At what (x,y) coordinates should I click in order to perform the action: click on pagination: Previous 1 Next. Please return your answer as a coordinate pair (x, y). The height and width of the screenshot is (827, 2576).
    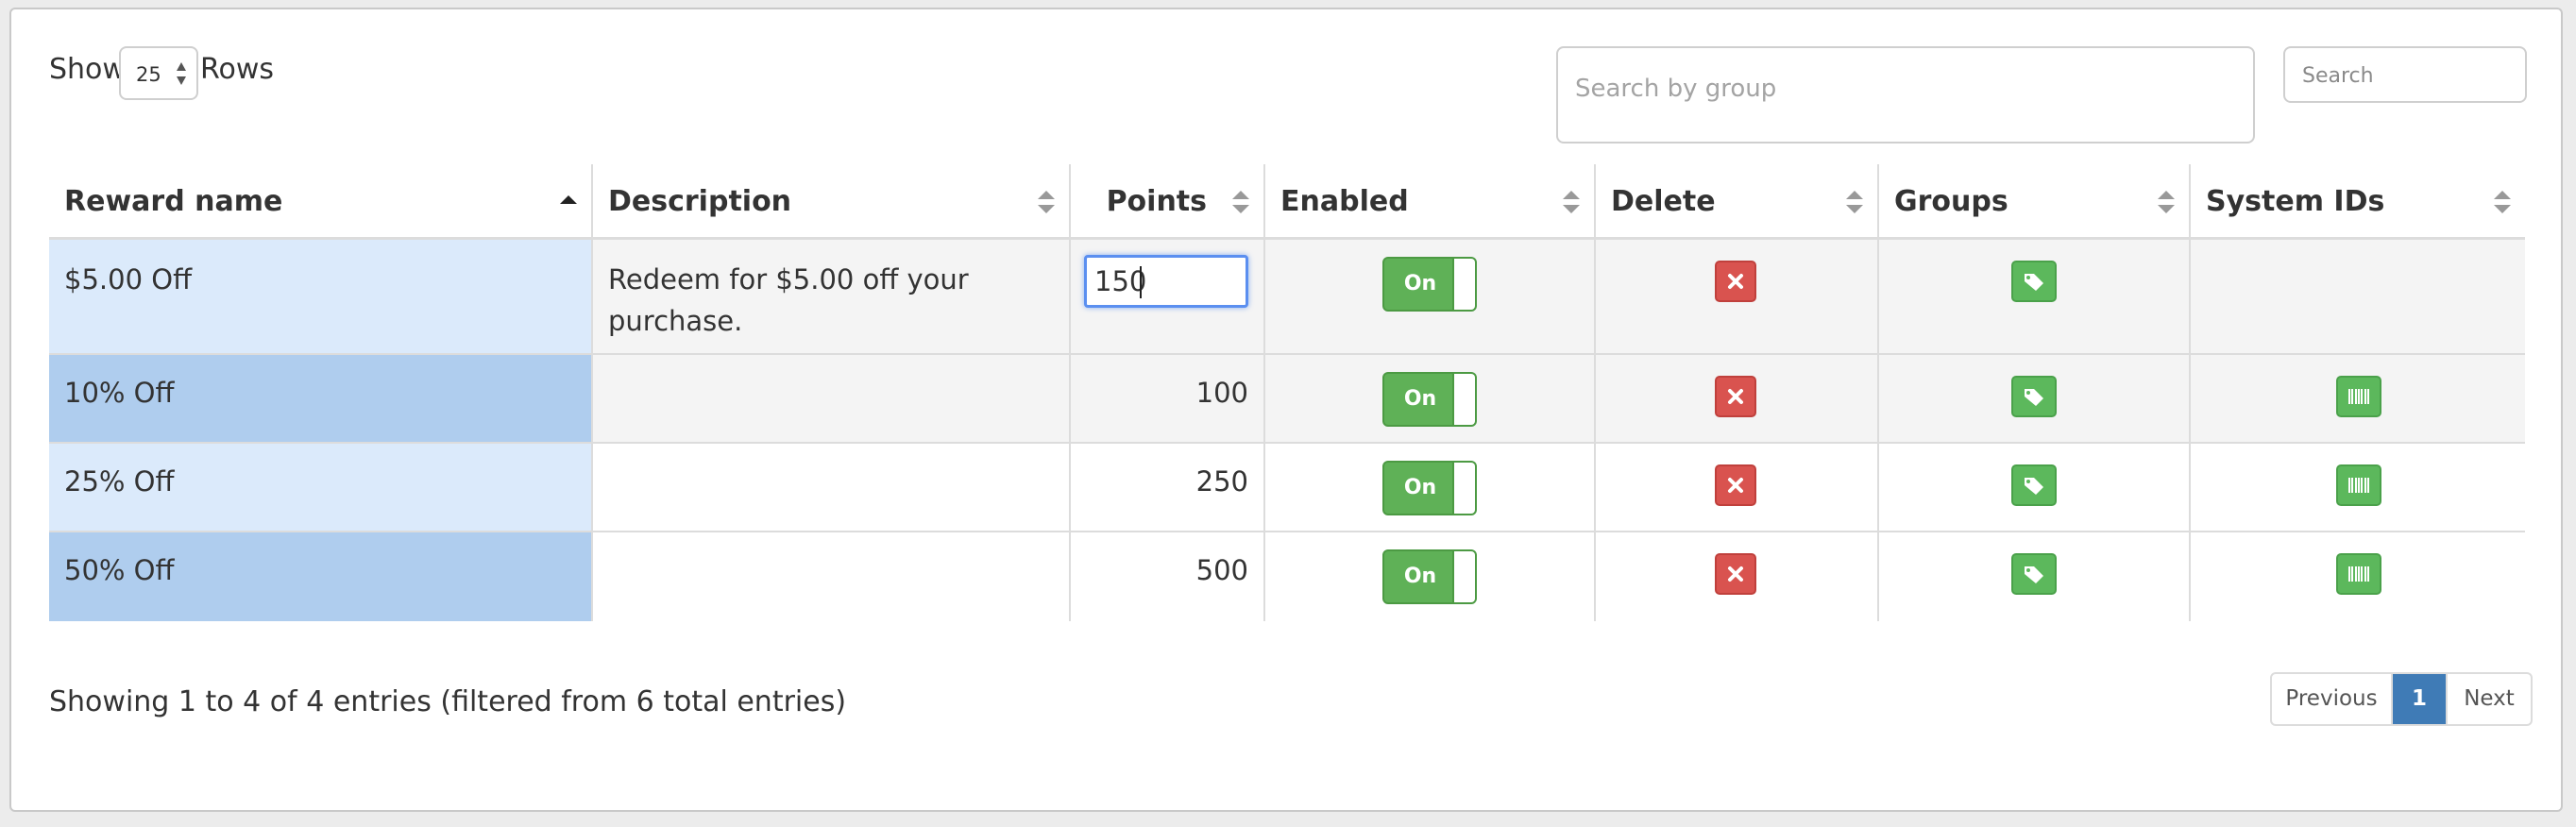
    Looking at the image, I should click on (2401, 699).